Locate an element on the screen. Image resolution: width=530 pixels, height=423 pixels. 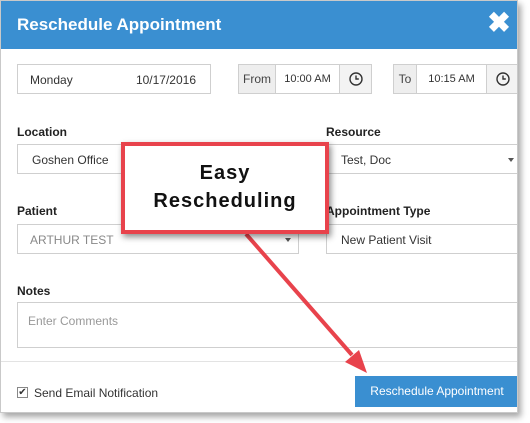
location-value: Goshen Office is located at coordinates (70, 160).